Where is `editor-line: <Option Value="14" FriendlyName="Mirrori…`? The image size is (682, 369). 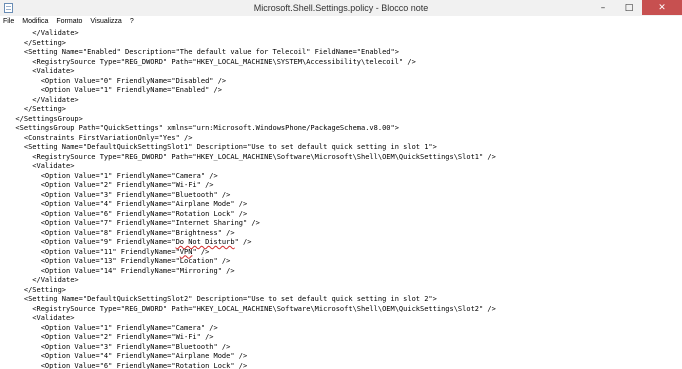 editor-line: <Option Value="14" FriendlyName="Mirrori… is located at coordinates (121, 270).